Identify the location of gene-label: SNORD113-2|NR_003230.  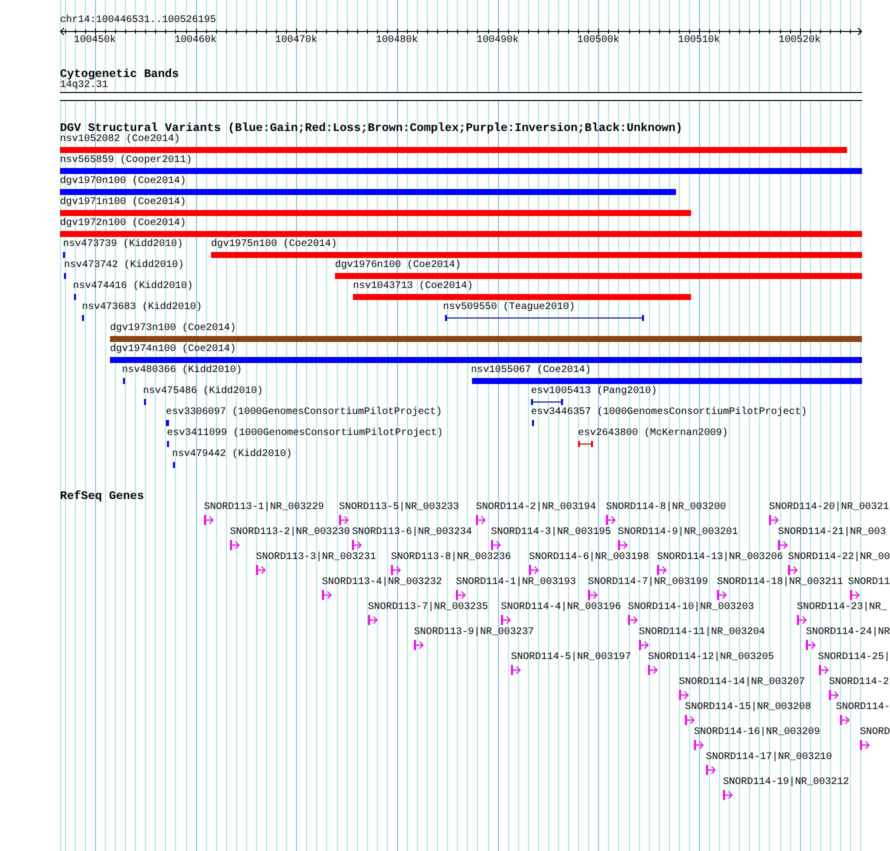
(290, 533).